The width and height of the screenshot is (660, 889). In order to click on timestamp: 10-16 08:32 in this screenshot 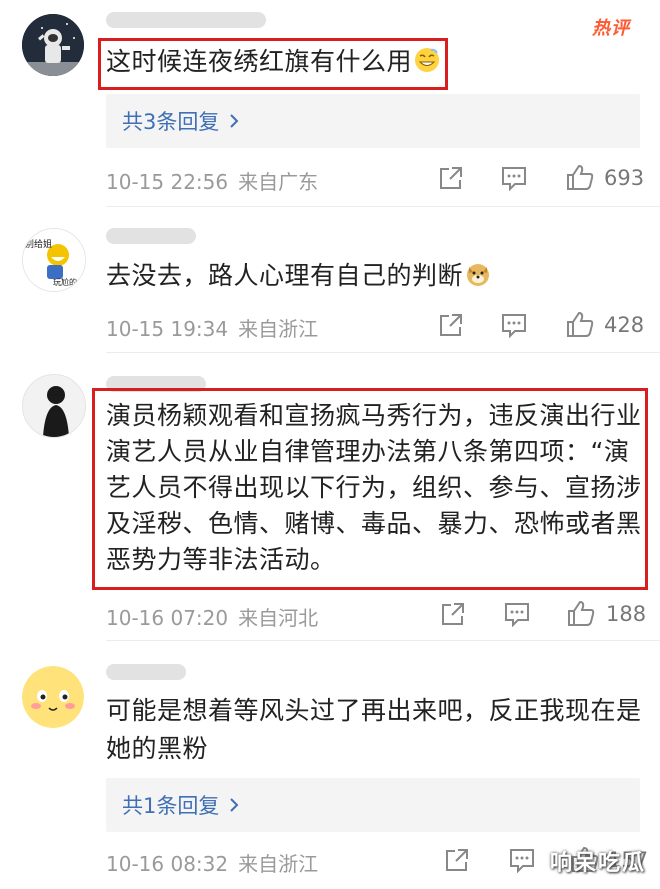, I will do `click(167, 864)`.